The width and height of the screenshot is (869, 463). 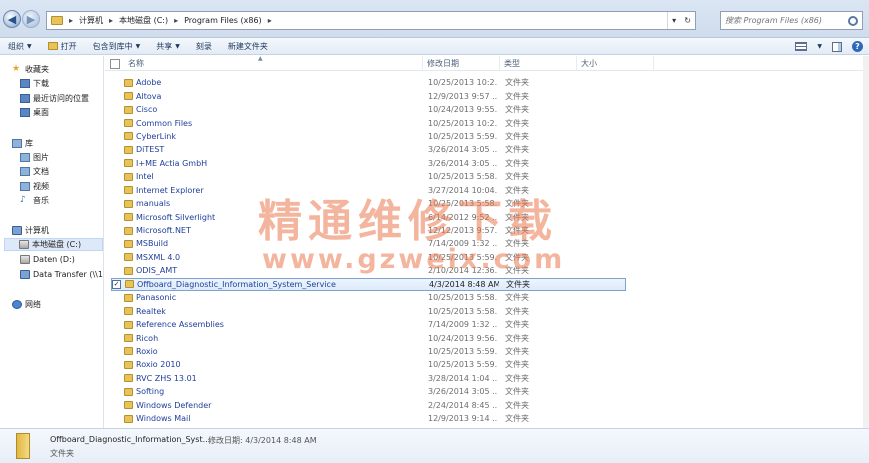 What do you see at coordinates (115, 63) in the screenshot?
I see `select-all-checkbox` at bounding box center [115, 63].